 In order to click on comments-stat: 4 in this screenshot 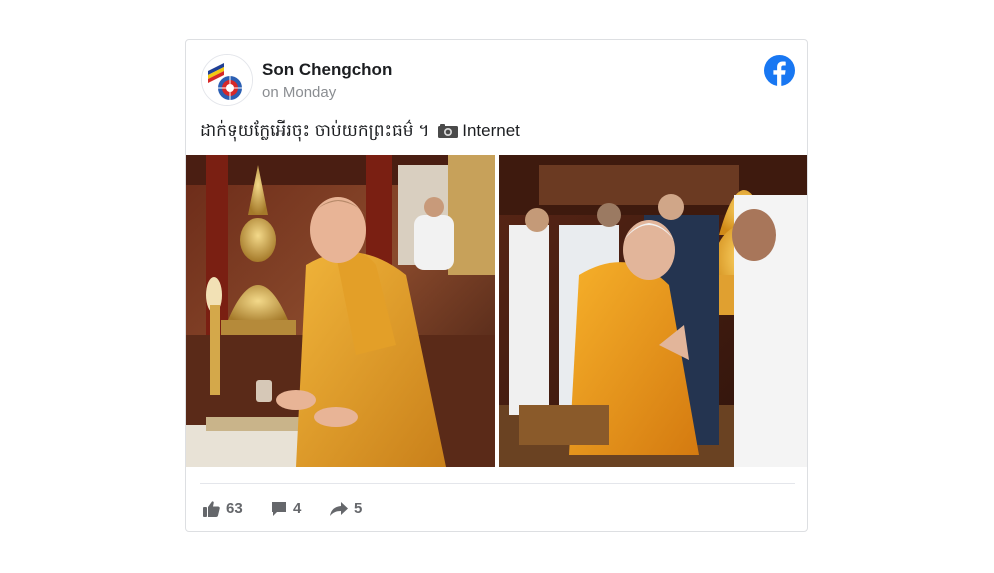, I will do `click(286, 508)`.